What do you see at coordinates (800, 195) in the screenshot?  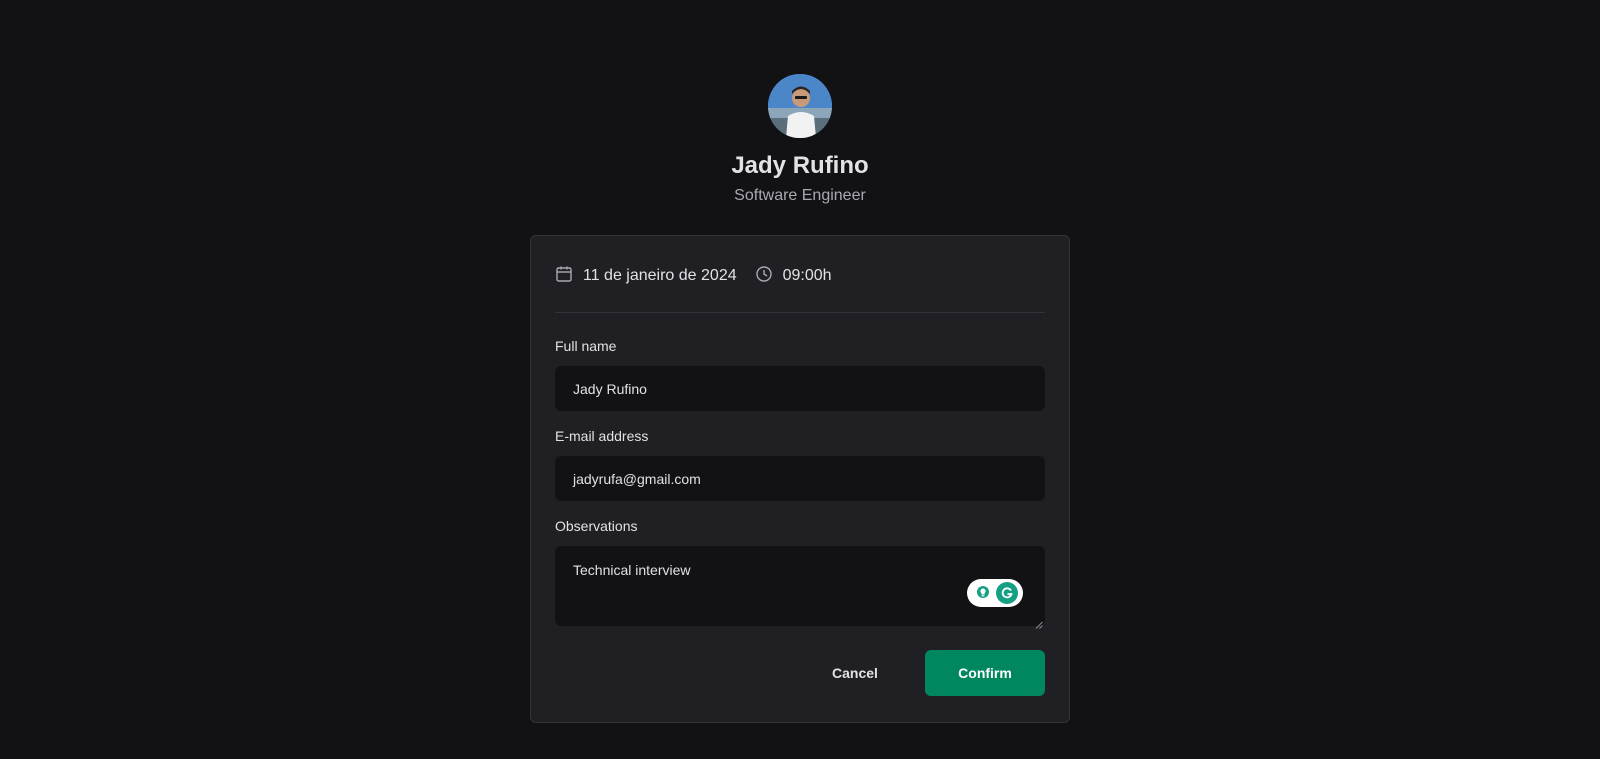 I see `profile-role: Software Engineer` at bounding box center [800, 195].